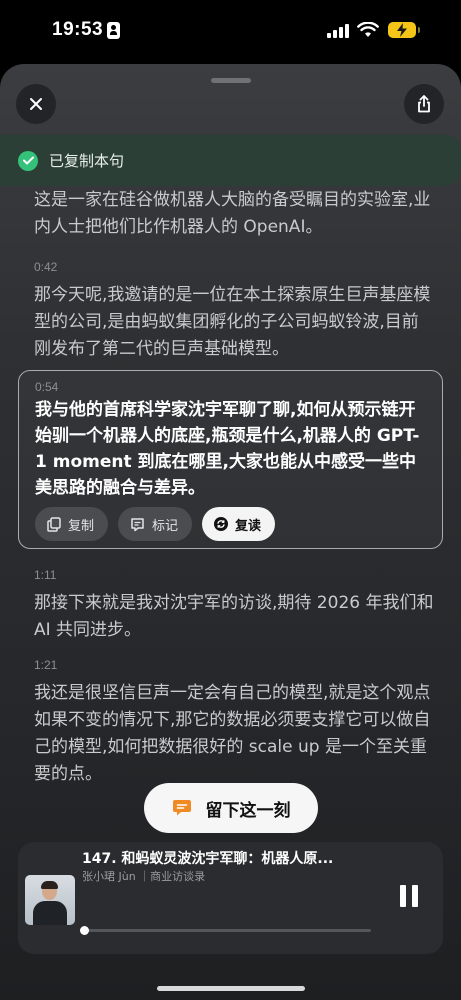  What do you see at coordinates (230, 898) in the screenshot?
I see `mini-player: 147. 和蚂蚁灵波沈宇军聊：机器人原... 张小珺 Jùn ｜商业访谈录` at bounding box center [230, 898].